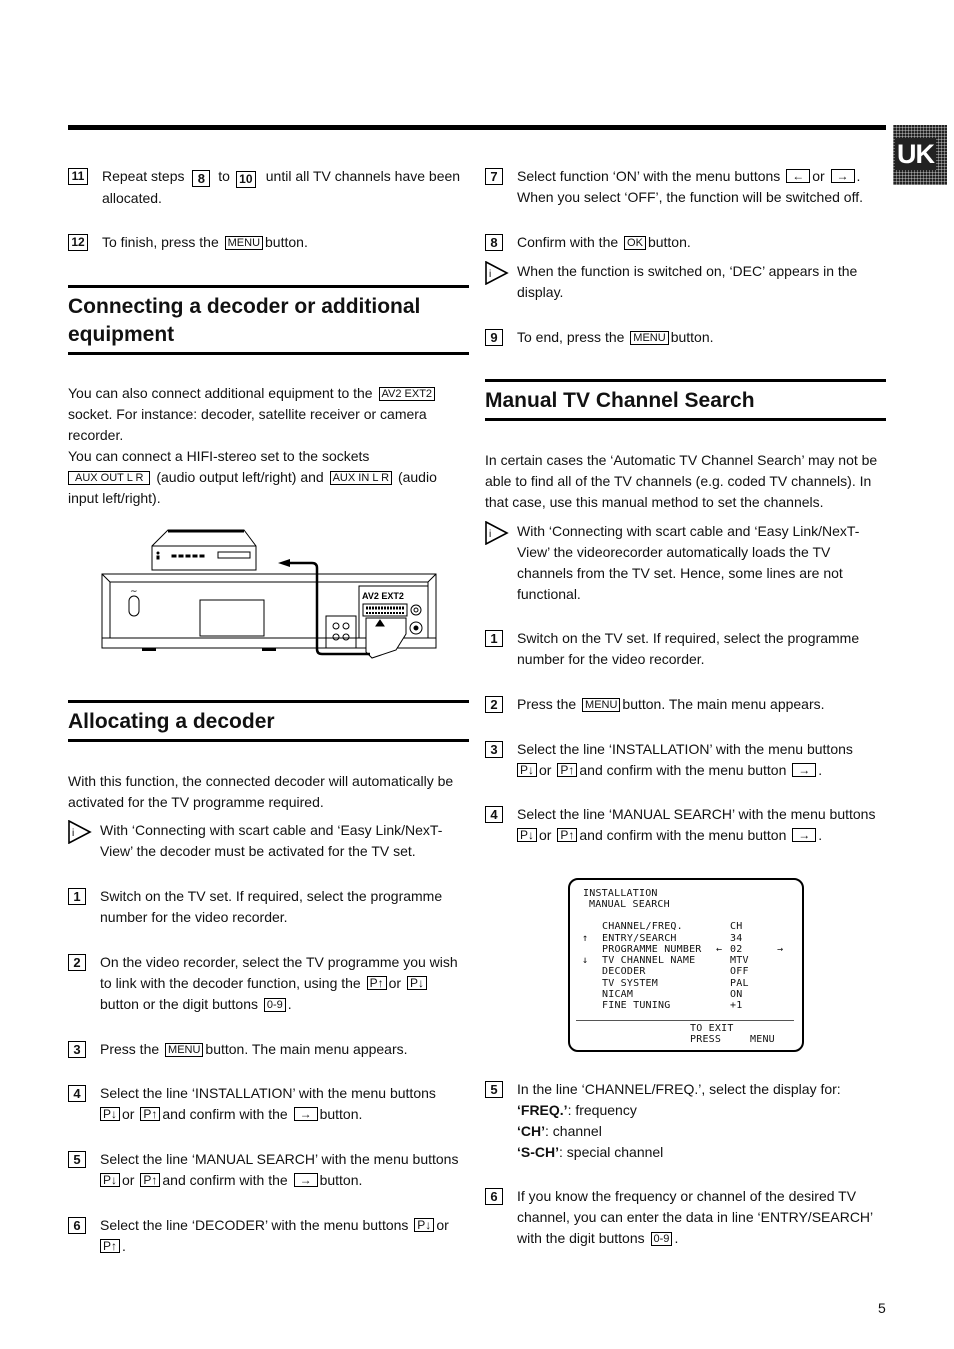  Describe the element at coordinates (739, 971) in the screenshot. I see `osd-row-value: OFF` at that location.